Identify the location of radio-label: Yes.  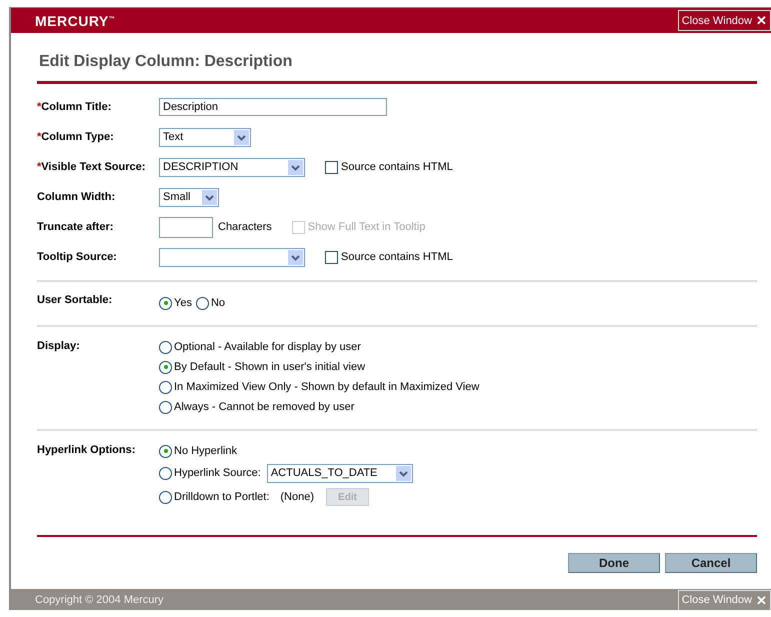
(183, 303).